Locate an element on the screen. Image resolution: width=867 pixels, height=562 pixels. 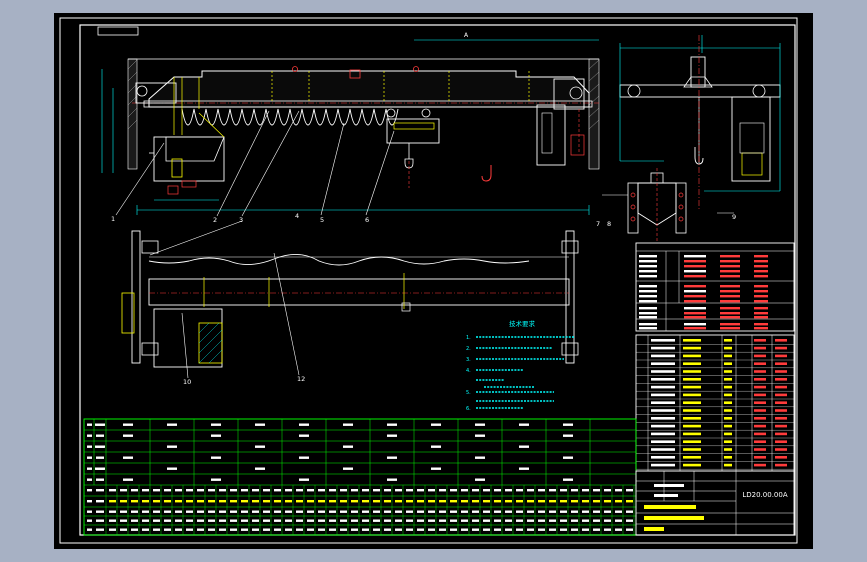
balloon-8: 8 is located at coordinates (609, 224).